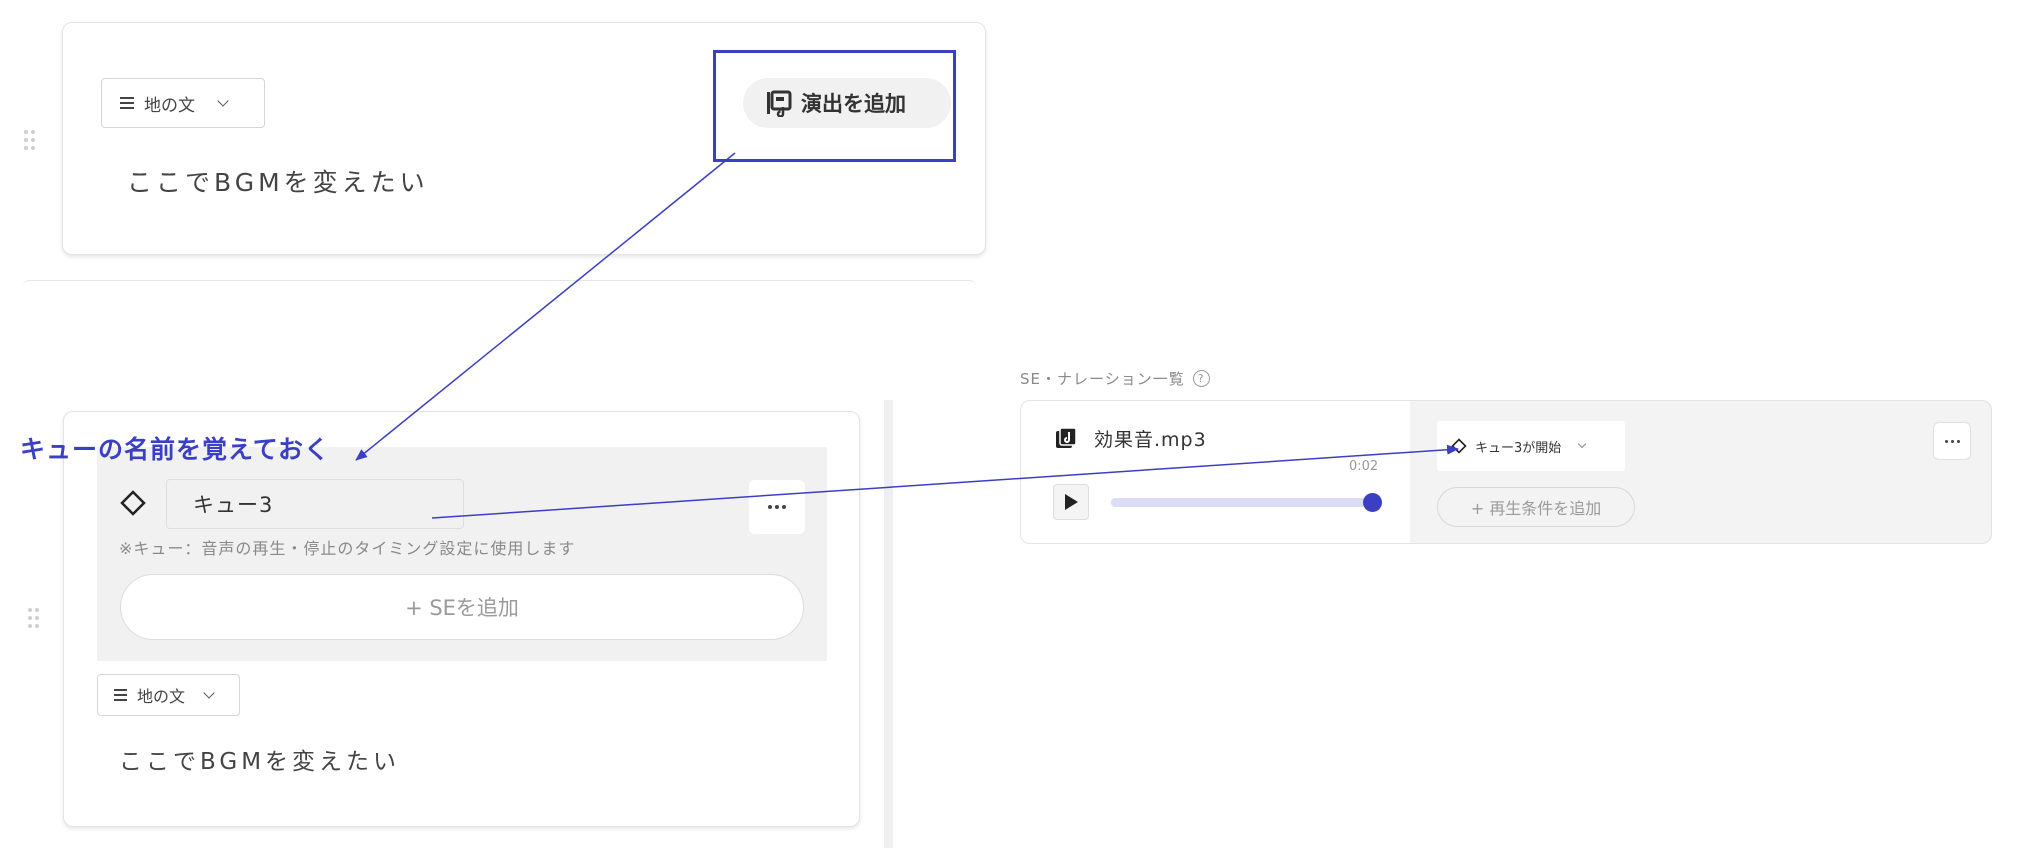 The height and width of the screenshot is (848, 2020). What do you see at coordinates (1102, 379) in the screenshot?
I see `se-list-heading-text: SE・ナレーション一覧` at bounding box center [1102, 379].